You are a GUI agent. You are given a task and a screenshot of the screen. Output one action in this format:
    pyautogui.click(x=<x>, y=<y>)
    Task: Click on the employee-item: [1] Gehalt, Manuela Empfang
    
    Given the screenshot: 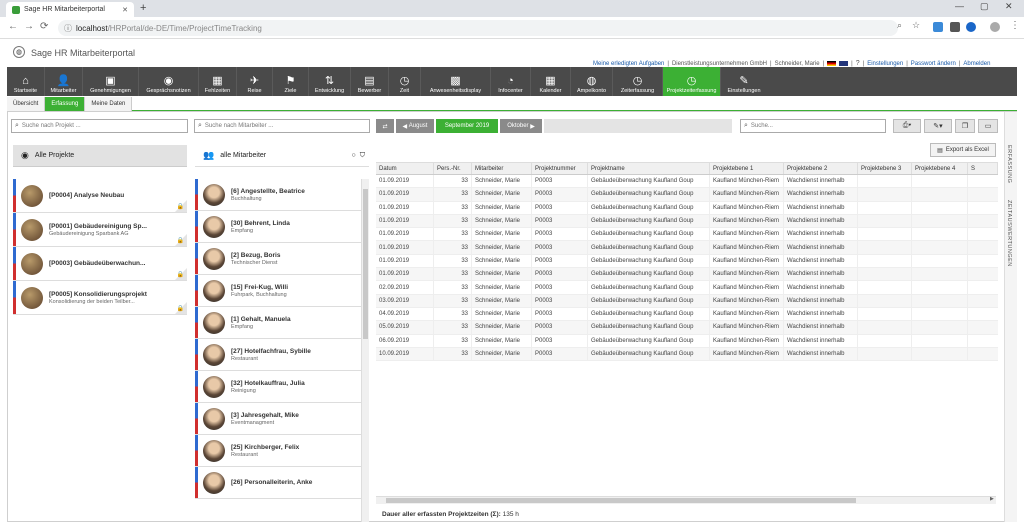 What is the action you would take?
    pyautogui.click(x=278, y=323)
    